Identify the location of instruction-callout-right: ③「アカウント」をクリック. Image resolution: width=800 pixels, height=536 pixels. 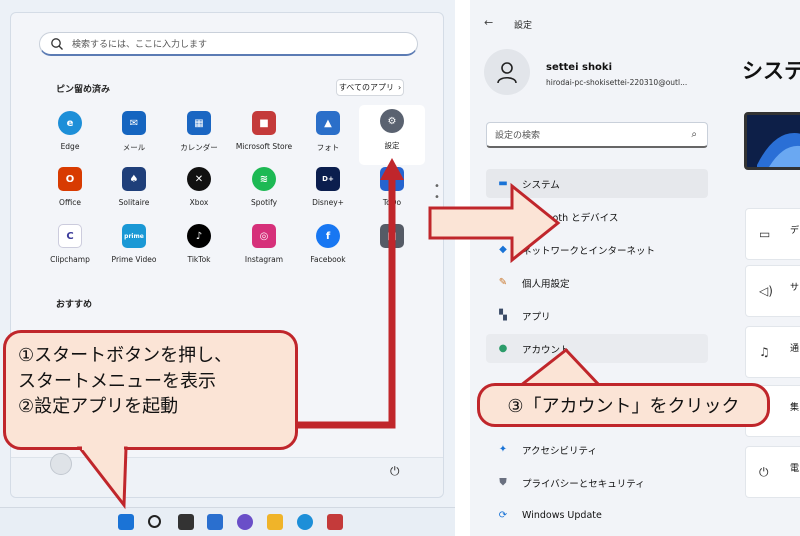
(623, 405).